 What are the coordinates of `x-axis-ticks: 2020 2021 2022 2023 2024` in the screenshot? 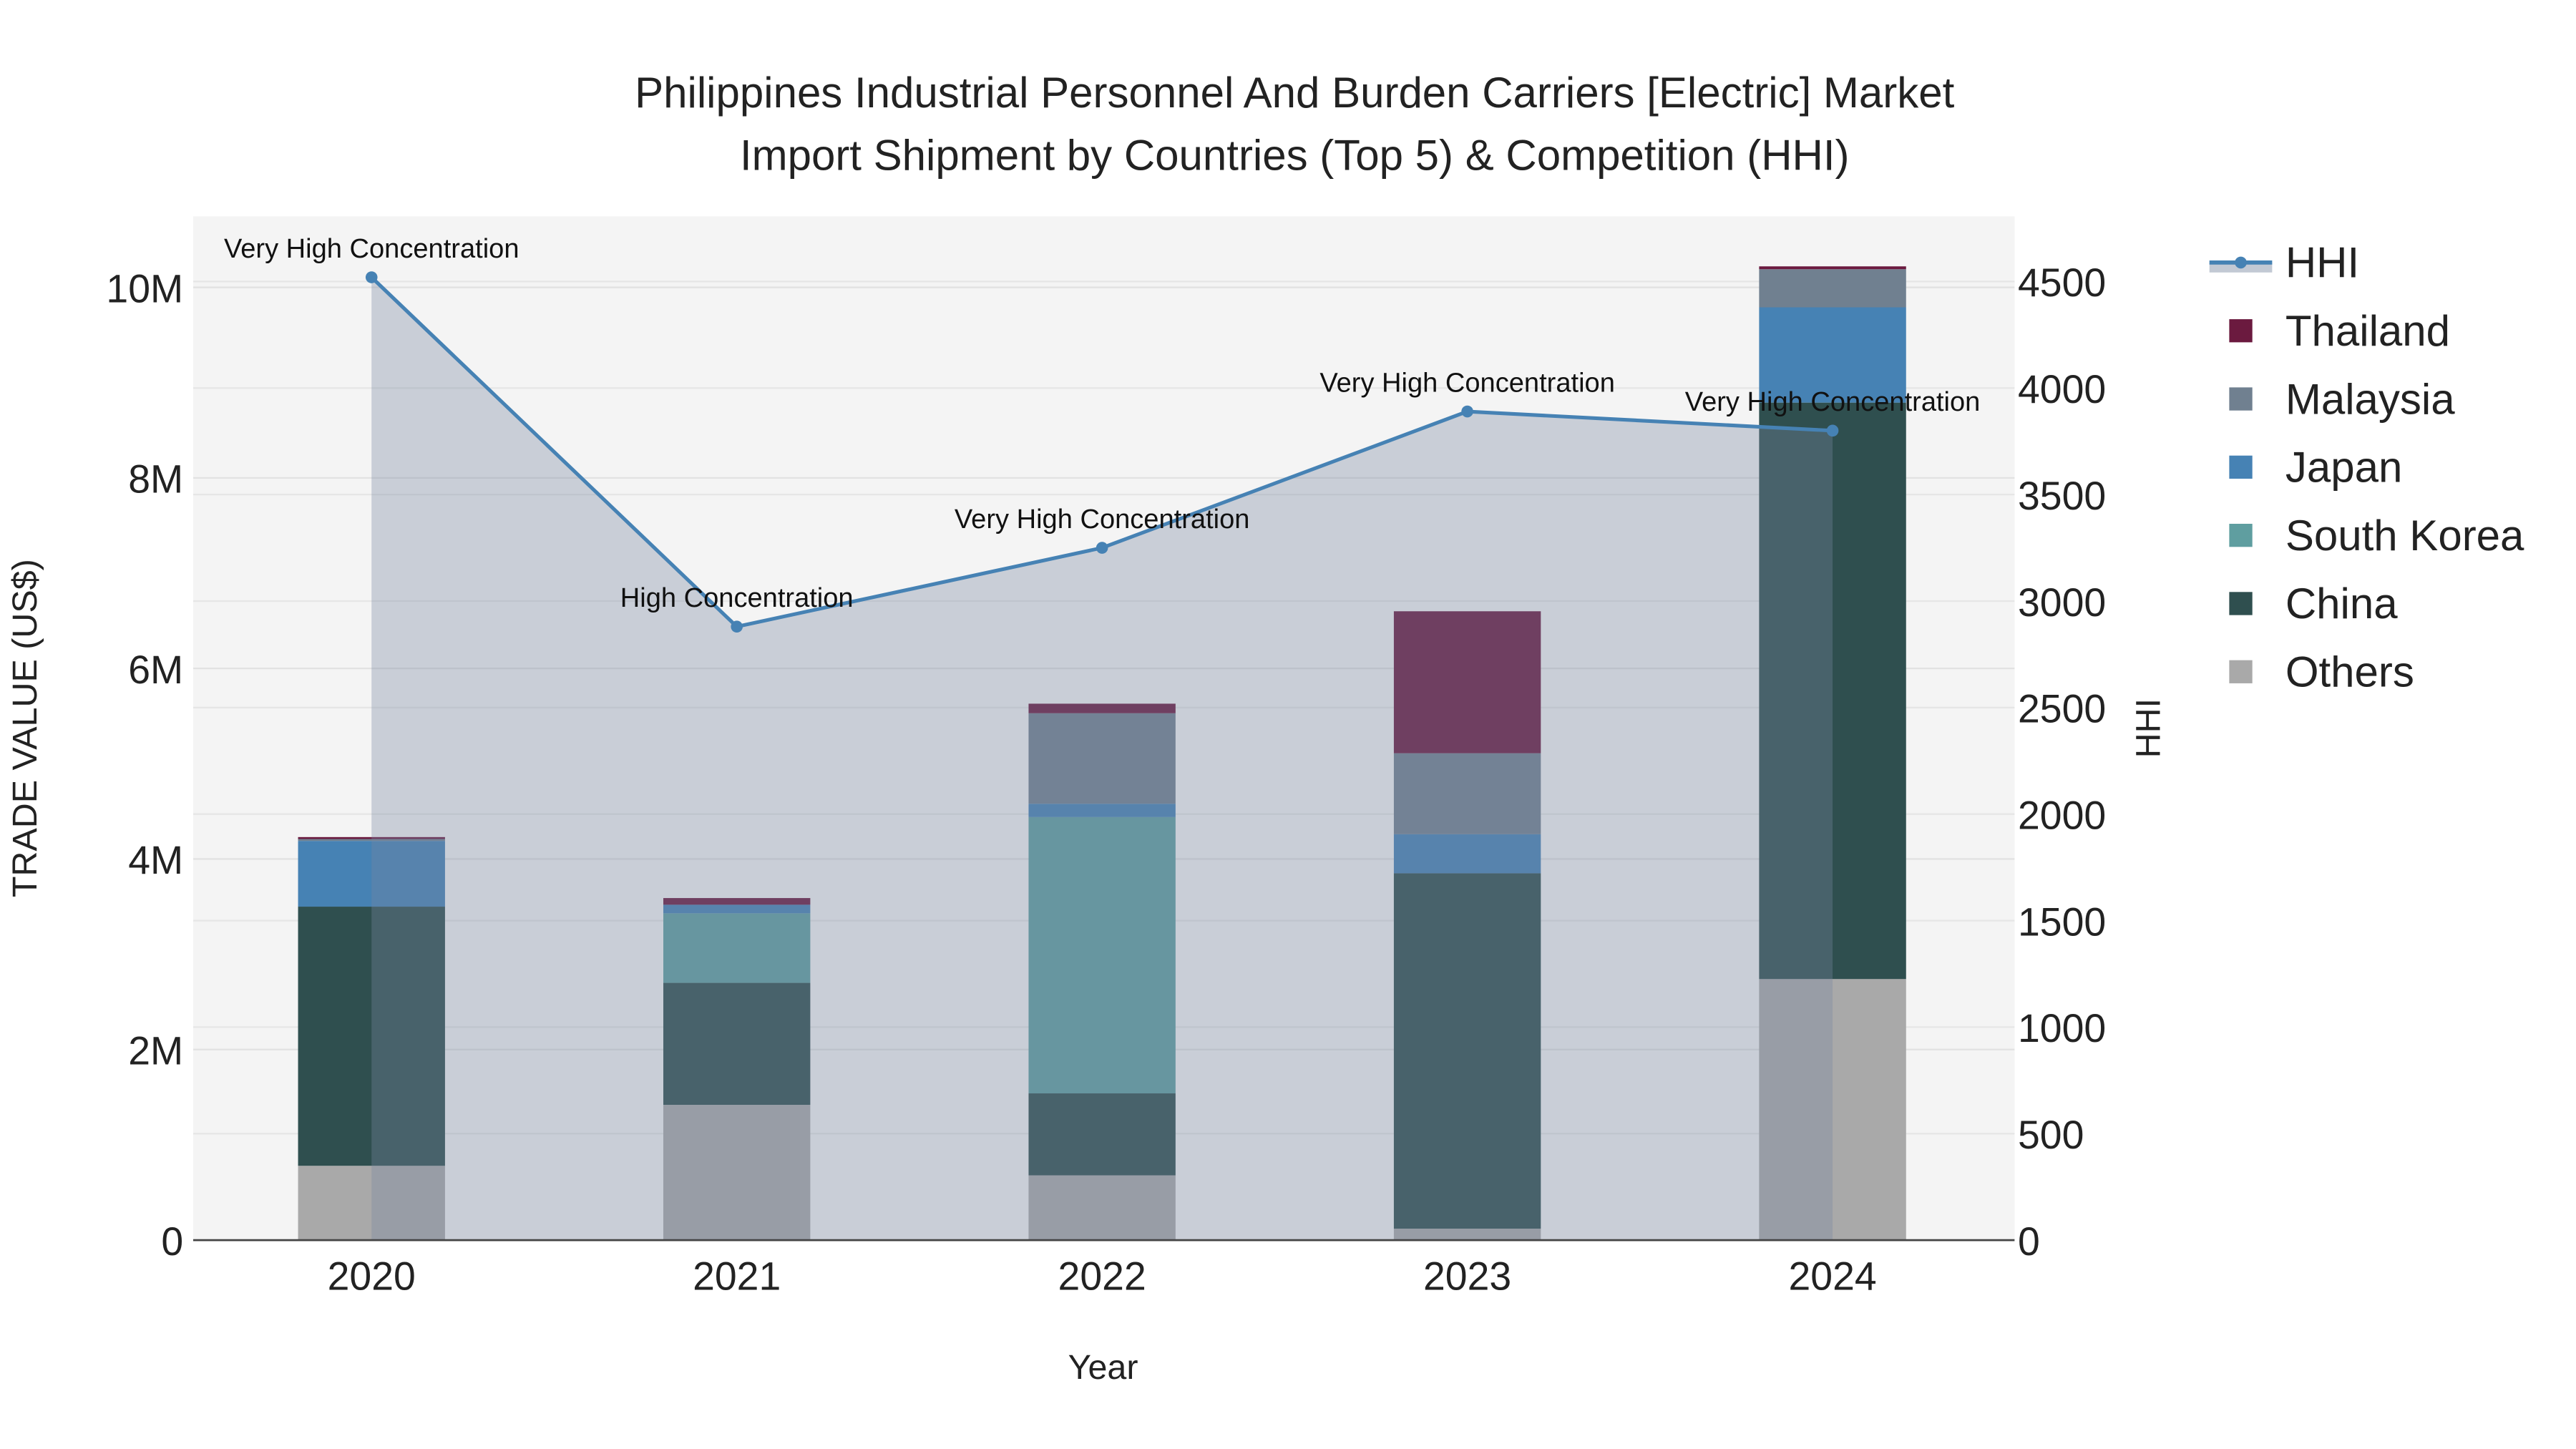 It's located at (1102, 1276).